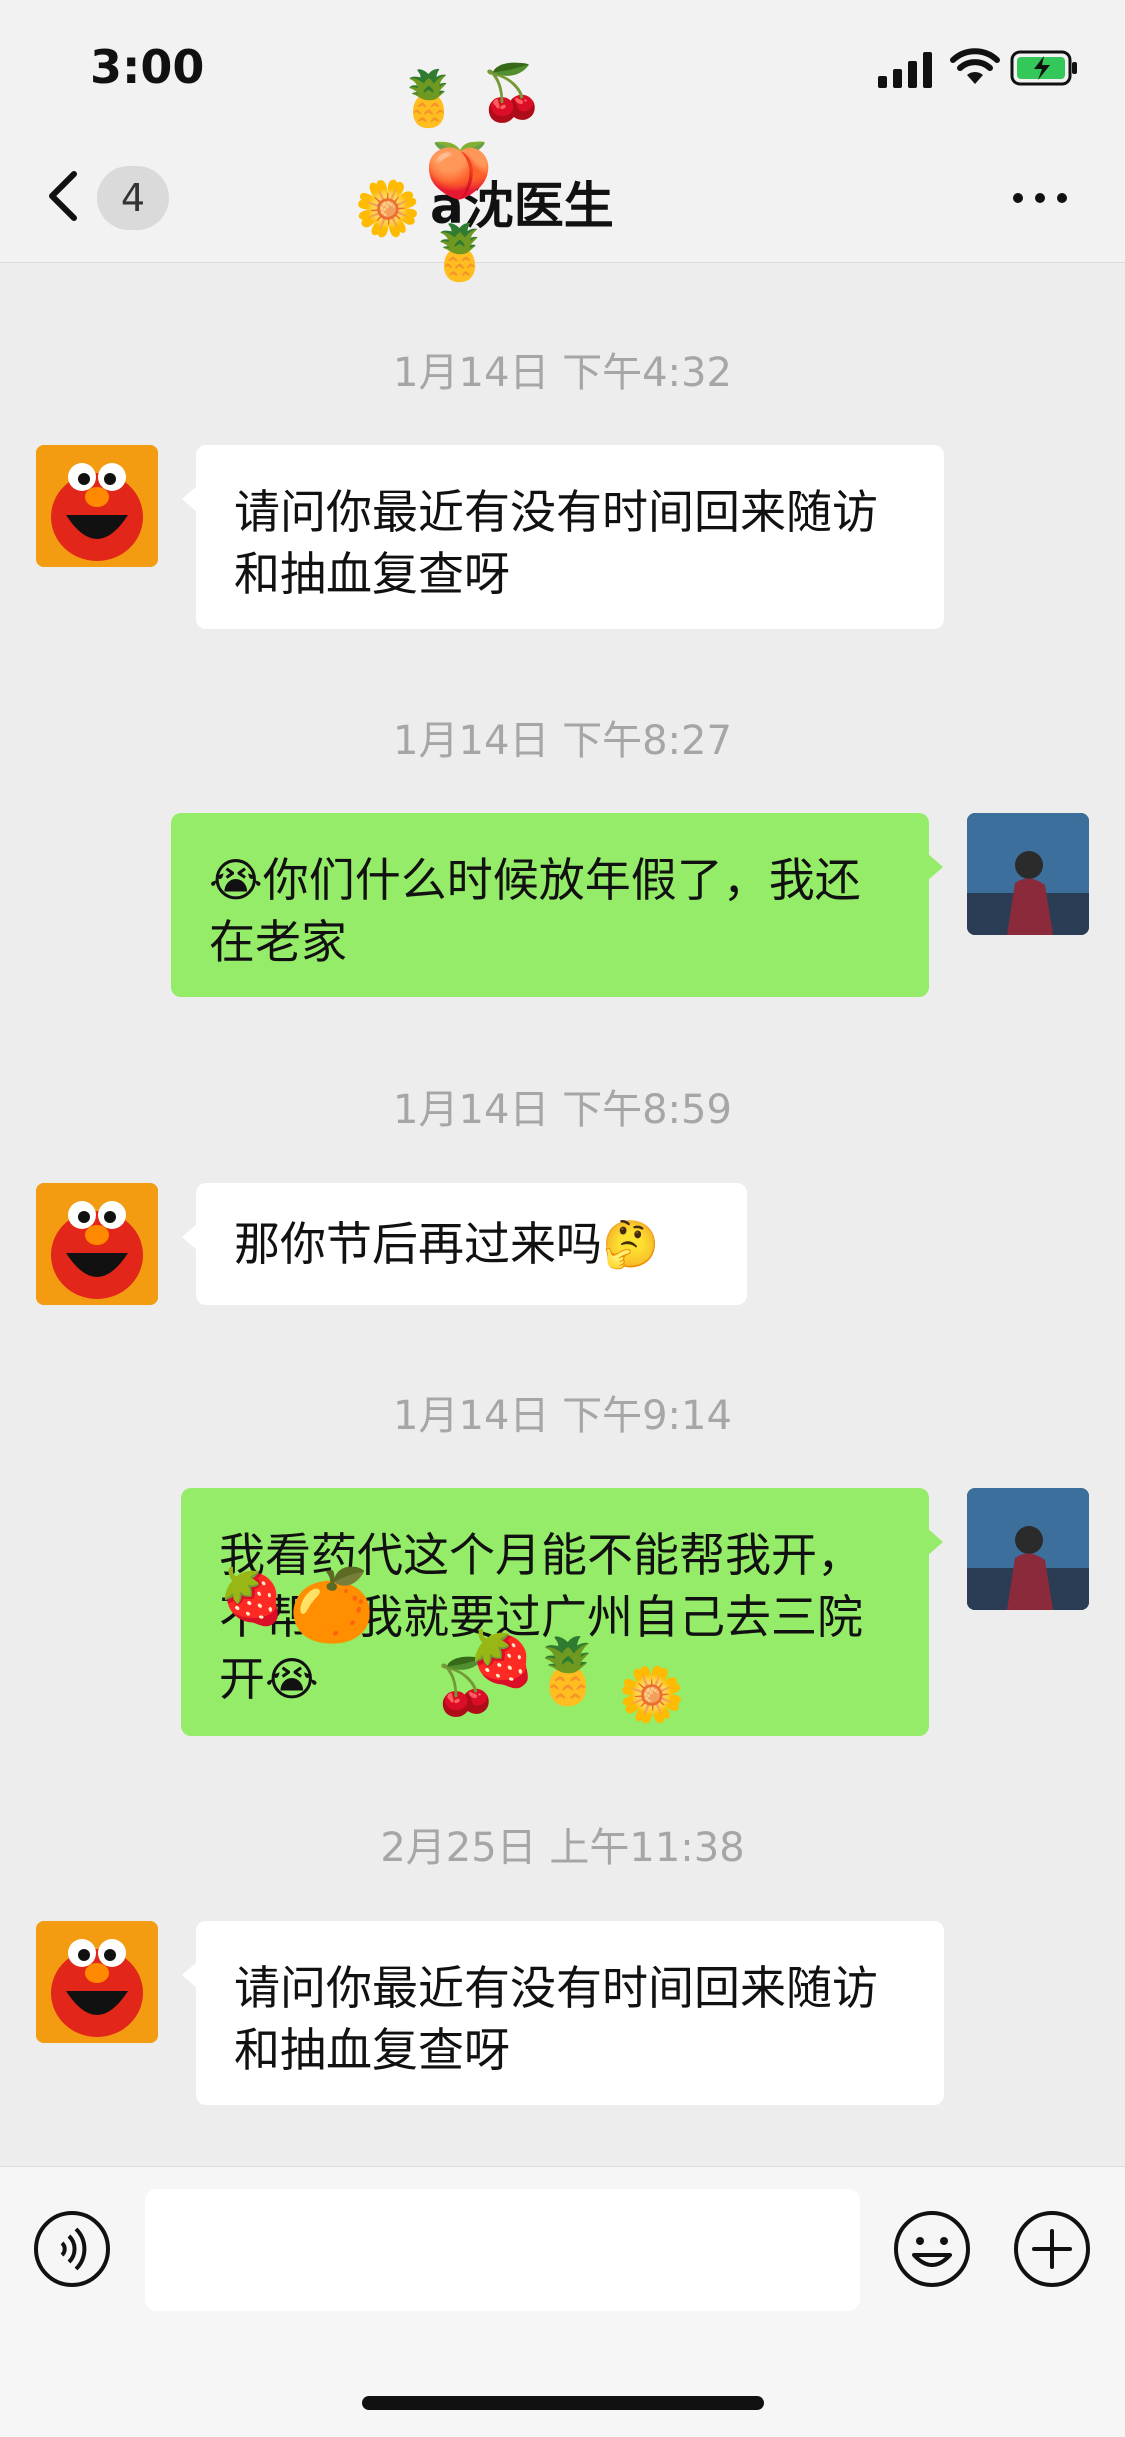 Image resolution: width=1125 pixels, height=2437 pixels. What do you see at coordinates (975, 66) in the screenshot?
I see `wifi-icon` at bounding box center [975, 66].